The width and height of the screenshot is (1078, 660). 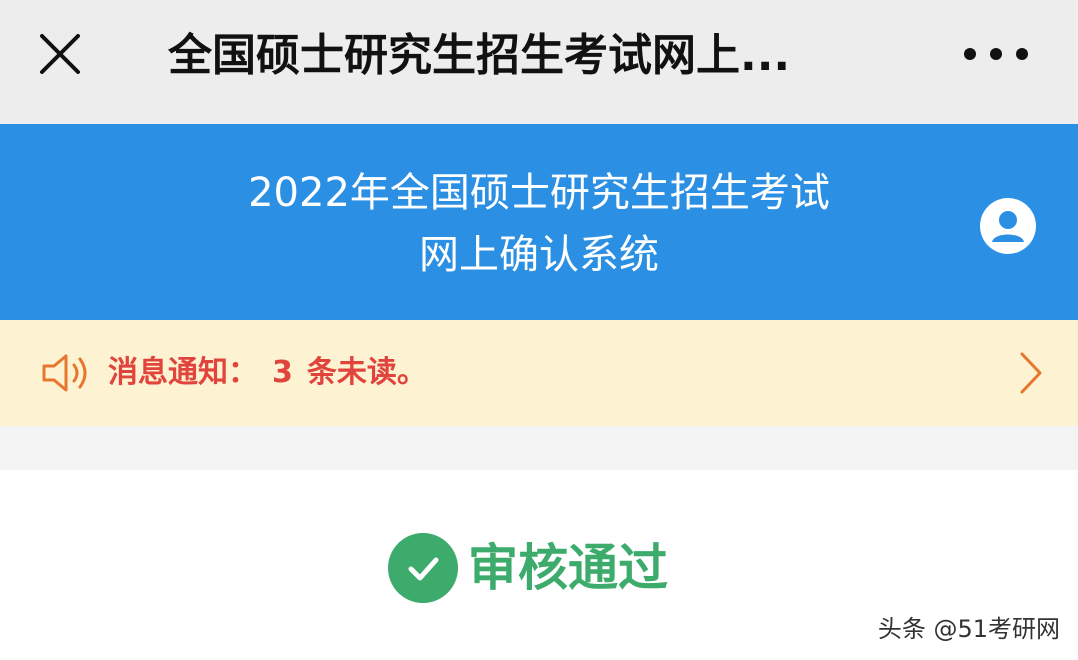 I want to click on user-avatar-icon, so click(x=1008, y=226).